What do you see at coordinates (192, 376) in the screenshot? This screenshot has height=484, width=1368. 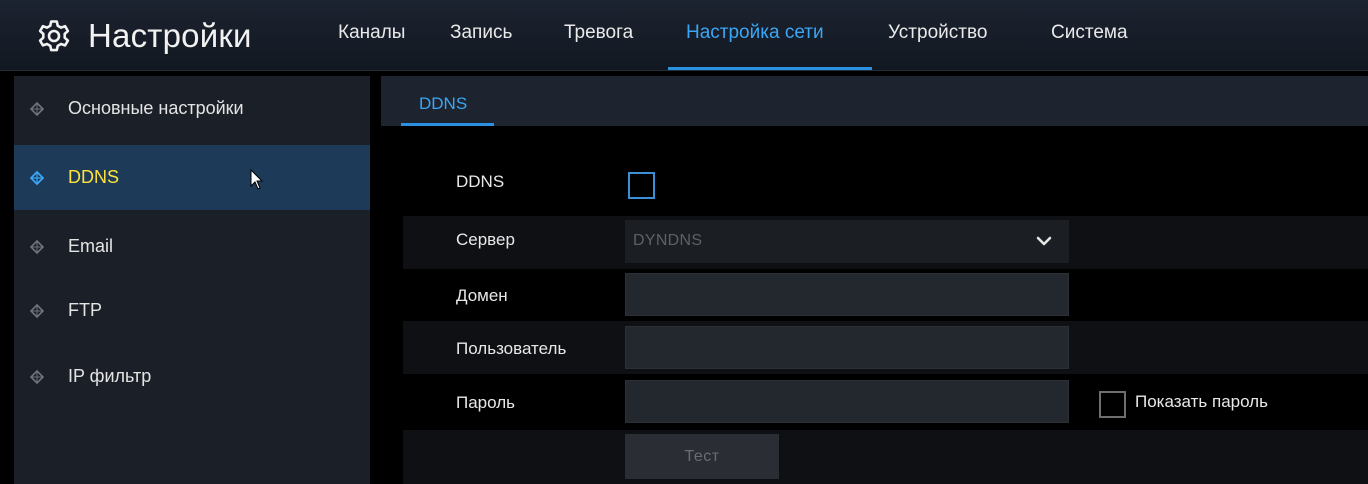 I see `sidebar-item-ip-filter: IP фильтр` at bounding box center [192, 376].